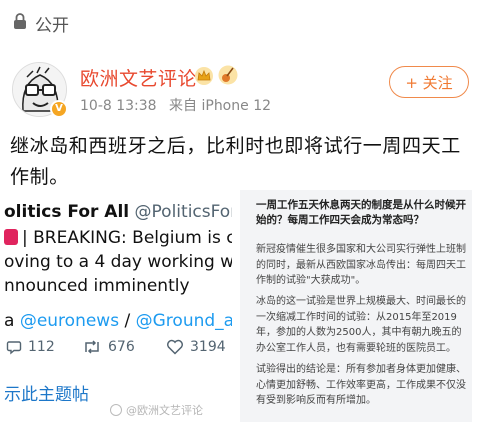  What do you see at coordinates (184, 321) in the screenshot?
I see `tweet-source-link-2: @Ground_app` at bounding box center [184, 321].